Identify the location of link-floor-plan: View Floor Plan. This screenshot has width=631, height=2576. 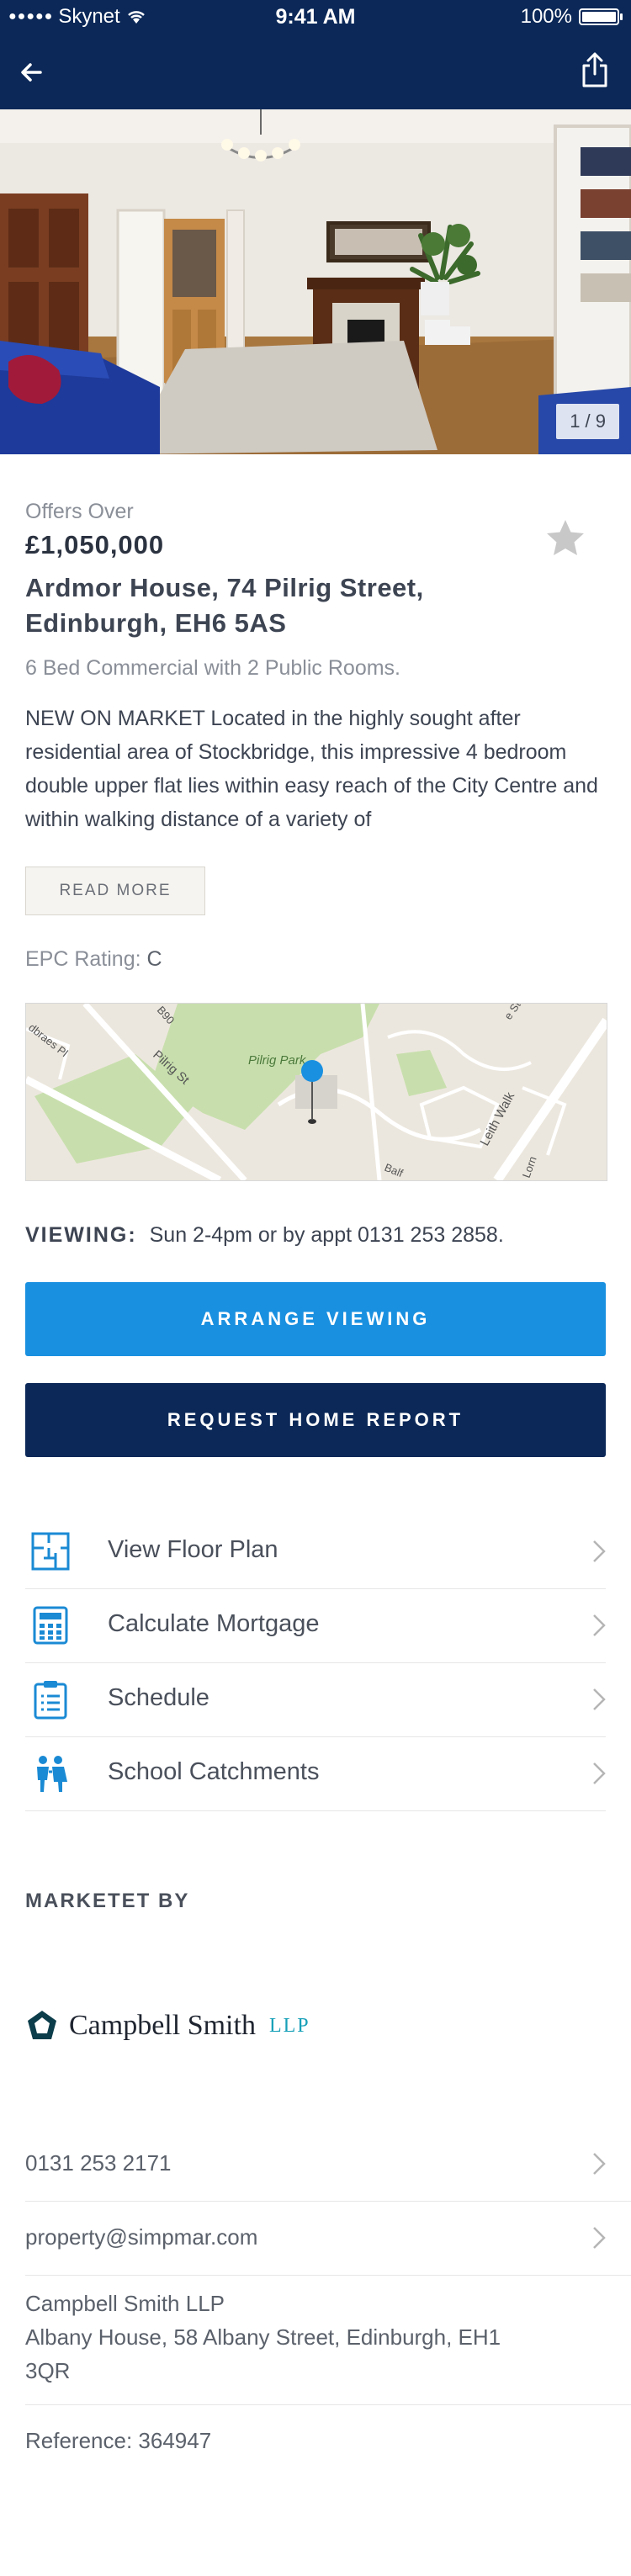
(315, 1551).